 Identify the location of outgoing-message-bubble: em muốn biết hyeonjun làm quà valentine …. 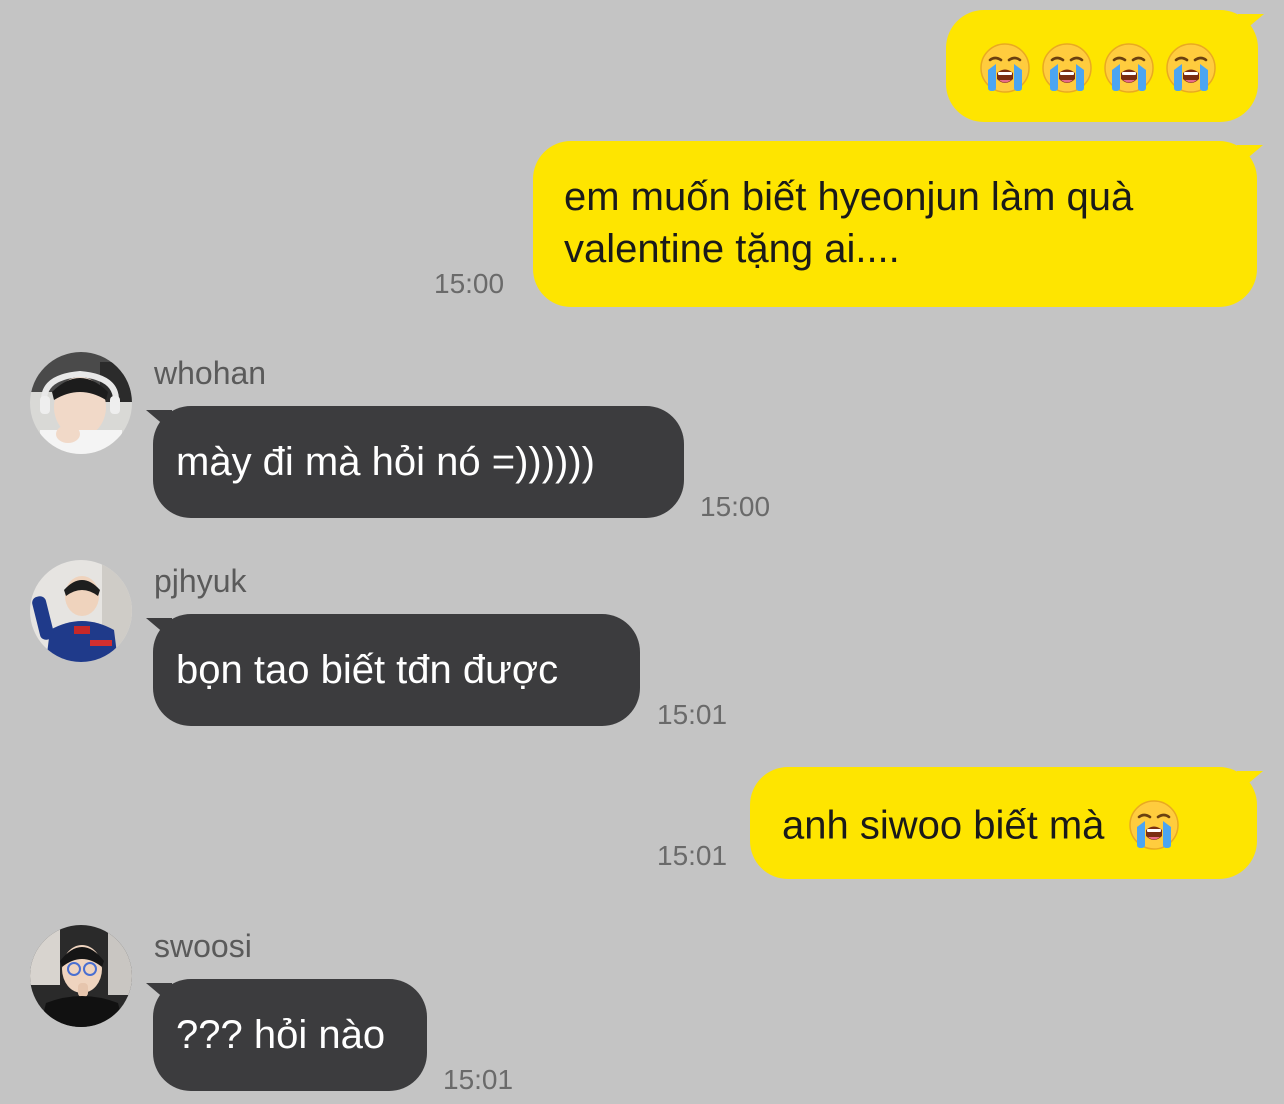
(895, 224).